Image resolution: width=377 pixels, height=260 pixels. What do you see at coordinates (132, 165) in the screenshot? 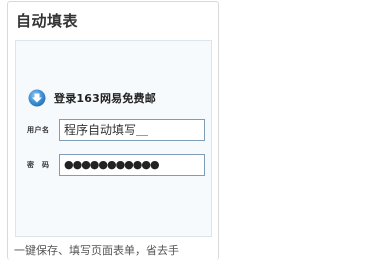
I see `password-field: ●●●●●●●●●●●` at bounding box center [132, 165].